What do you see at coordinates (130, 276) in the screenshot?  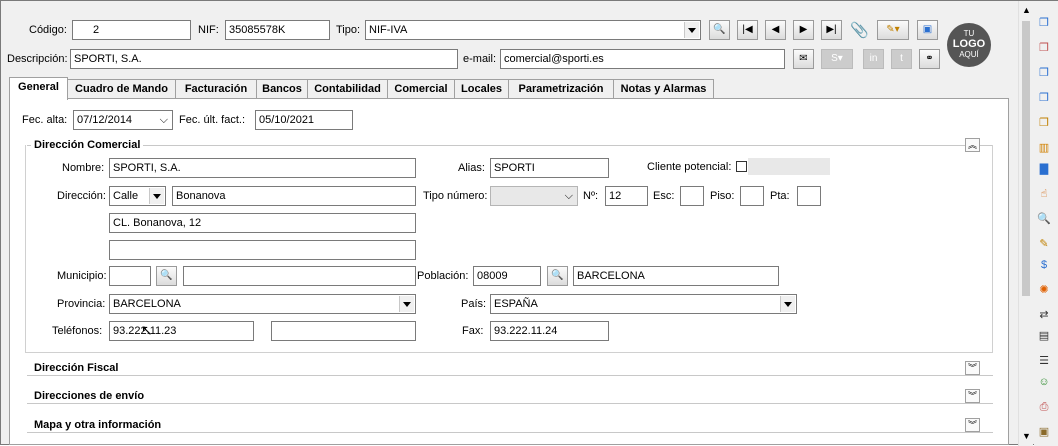 I see `municipio-code-input` at bounding box center [130, 276].